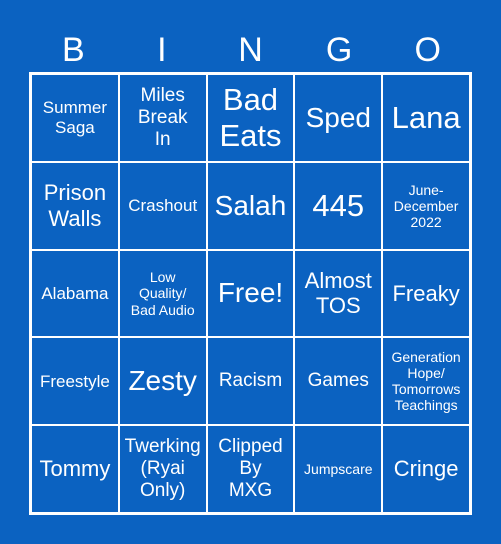 The image size is (501, 544). Describe the element at coordinates (426, 118) in the screenshot. I see `bingo-cell: Lana` at that location.